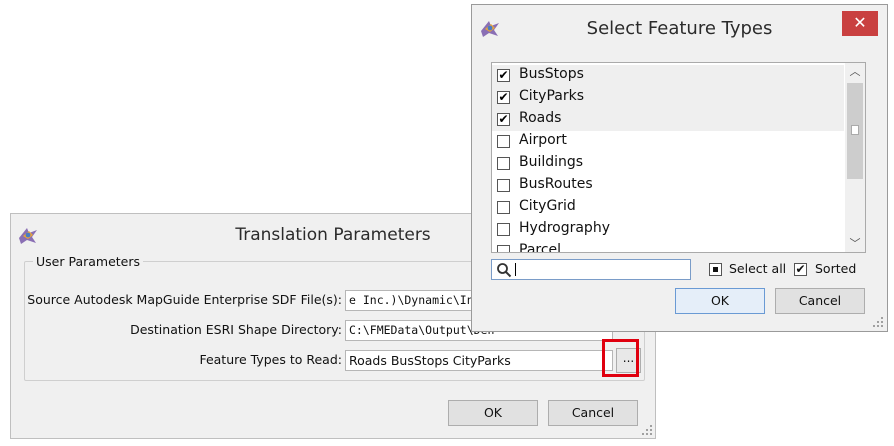 This screenshot has width=894, height=446. I want to click on search-input, so click(591, 269).